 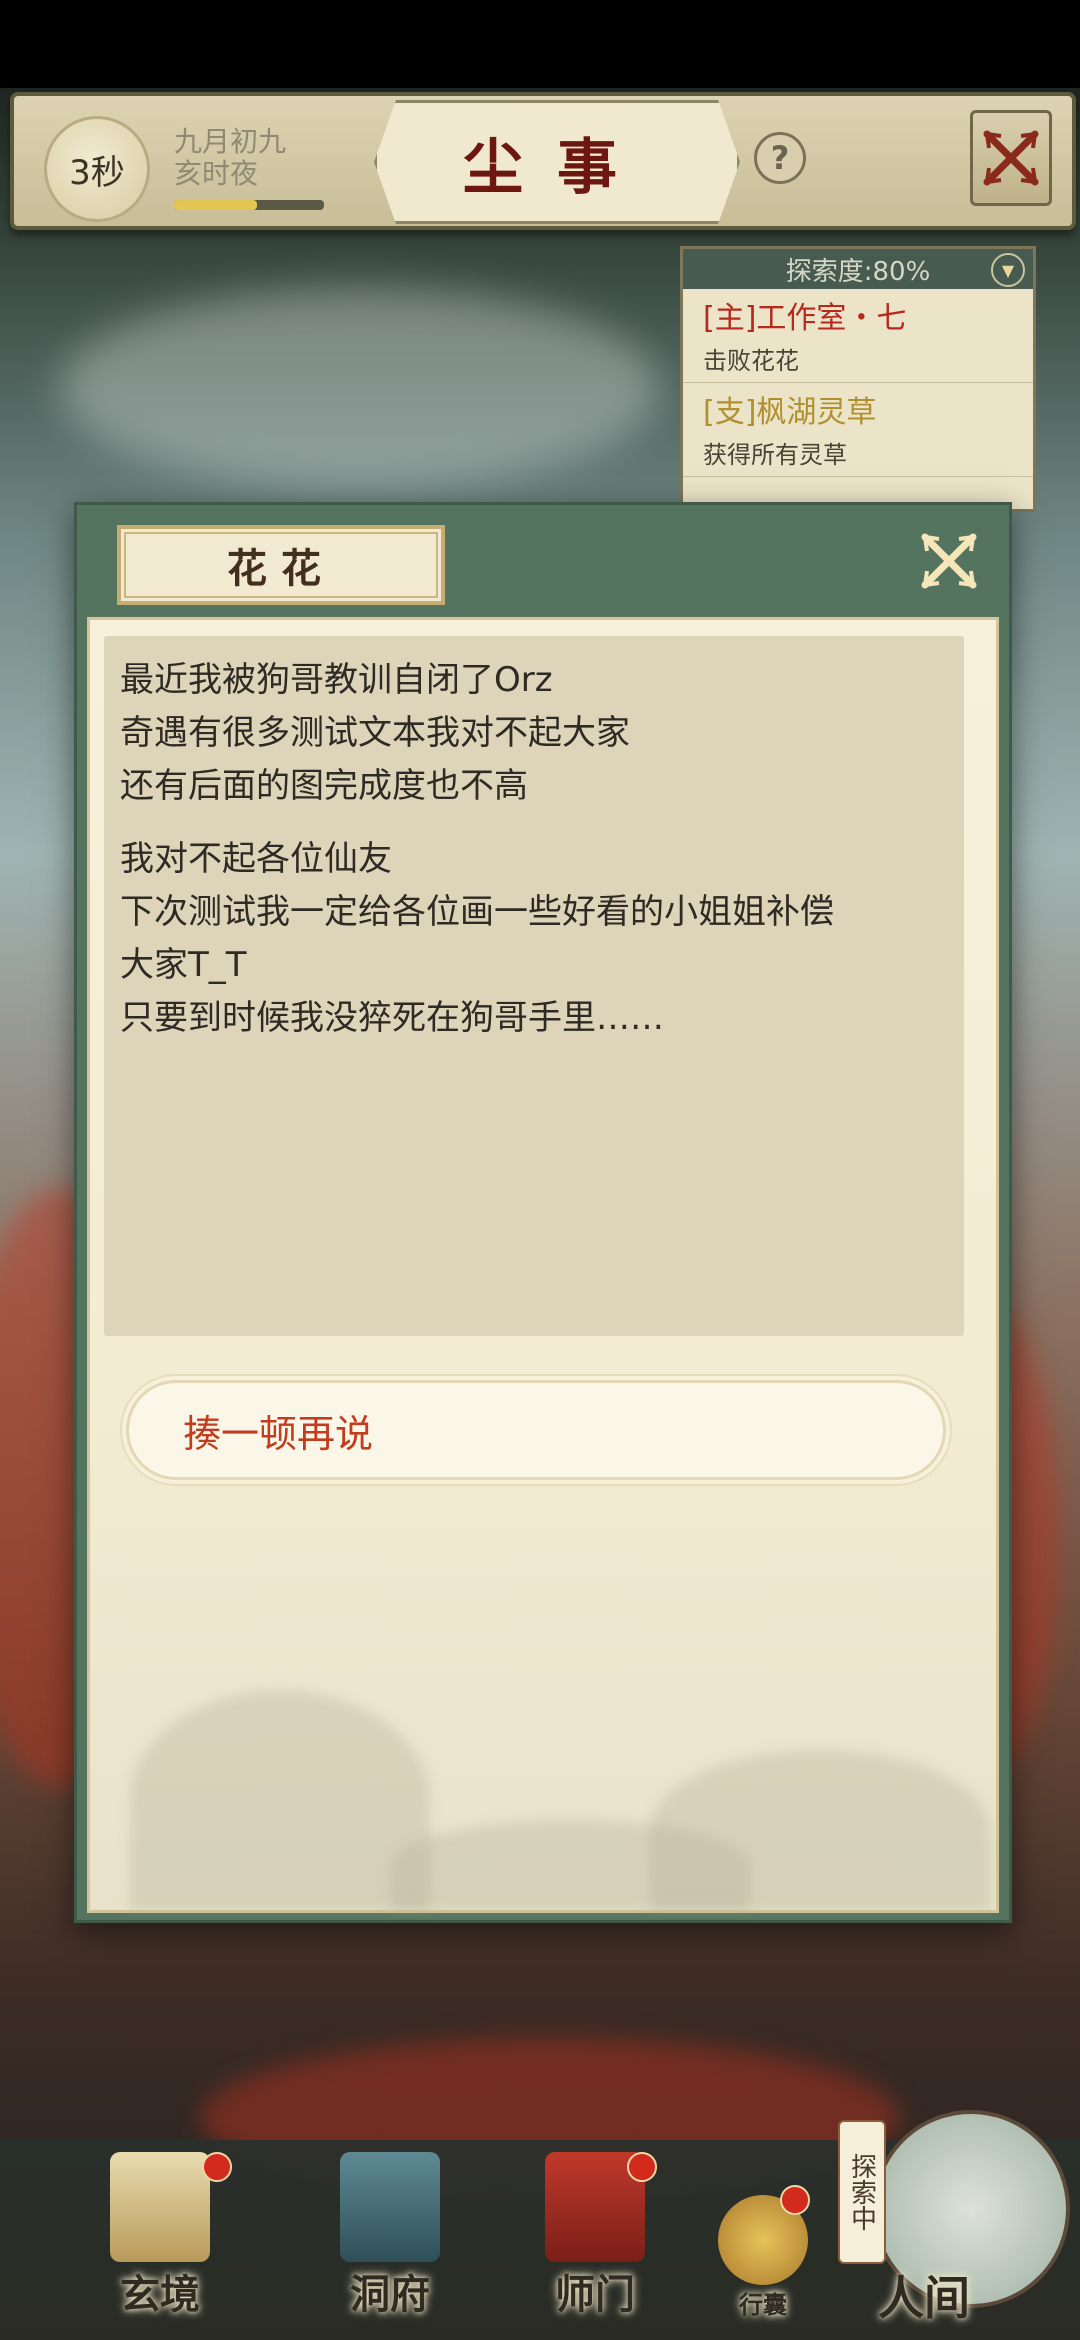 I want to click on quest-panel: 探索度:80% ▼ [主]工作室・七 击败花花 [支]枫湖灵草 获得所有灵草, so click(x=858, y=379).